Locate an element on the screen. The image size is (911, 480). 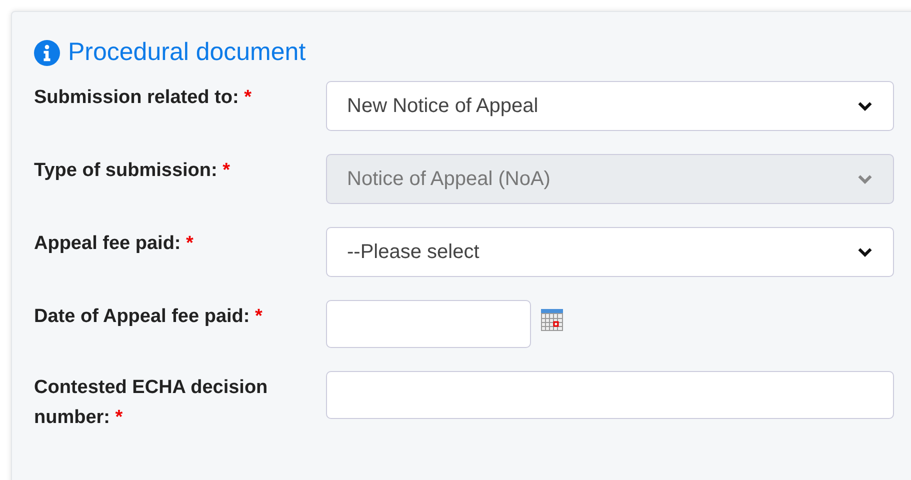
section-title: Procedural document is located at coordinates (187, 52).